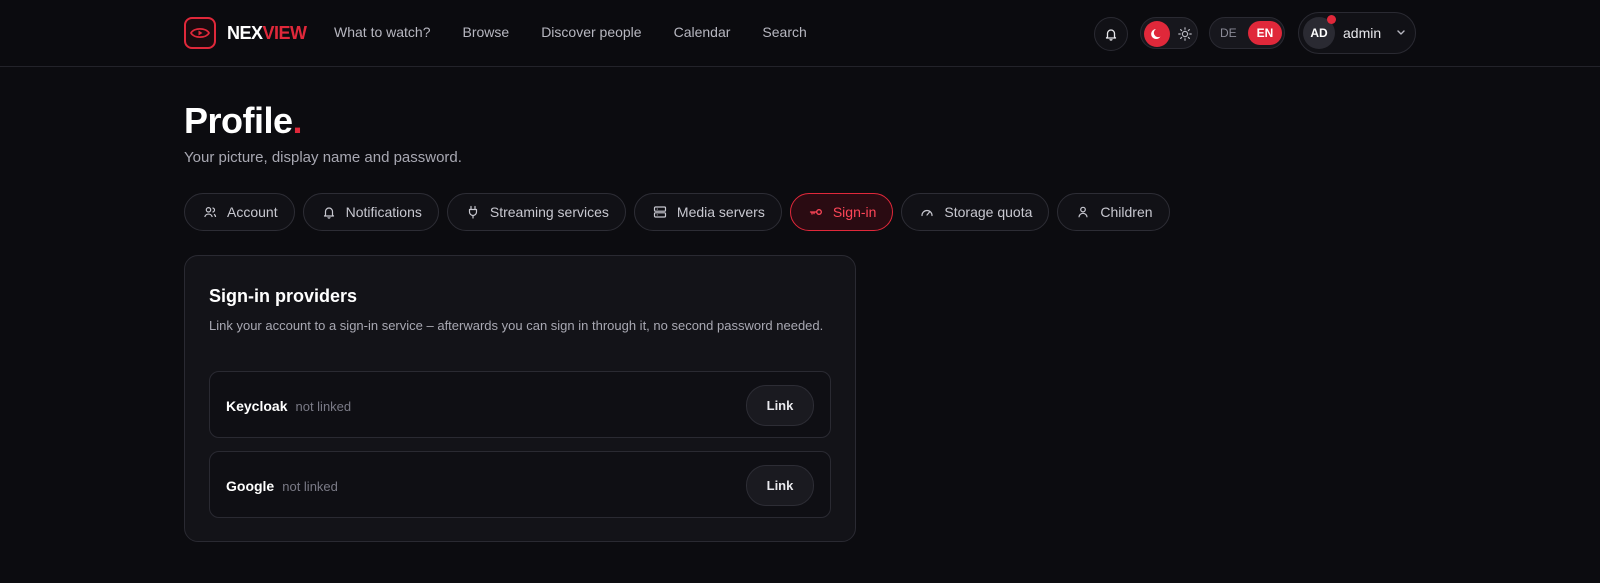  I want to click on tab-children: Children, so click(1113, 212).